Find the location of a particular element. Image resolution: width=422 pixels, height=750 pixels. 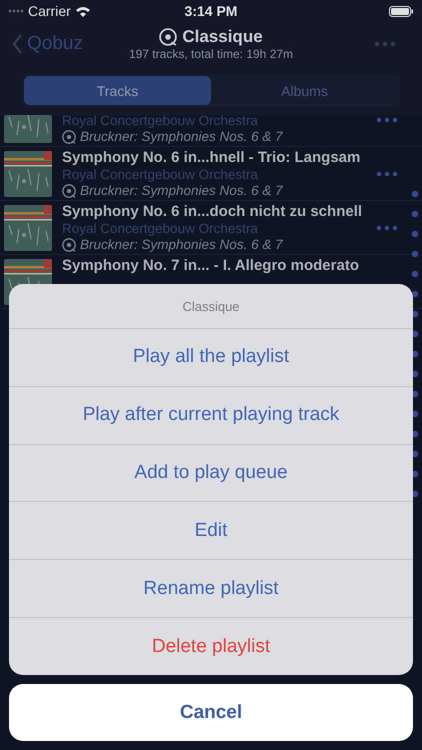

track-title: Symphony No. 7 in... - I. Allegro moderato is located at coordinates (210, 265).